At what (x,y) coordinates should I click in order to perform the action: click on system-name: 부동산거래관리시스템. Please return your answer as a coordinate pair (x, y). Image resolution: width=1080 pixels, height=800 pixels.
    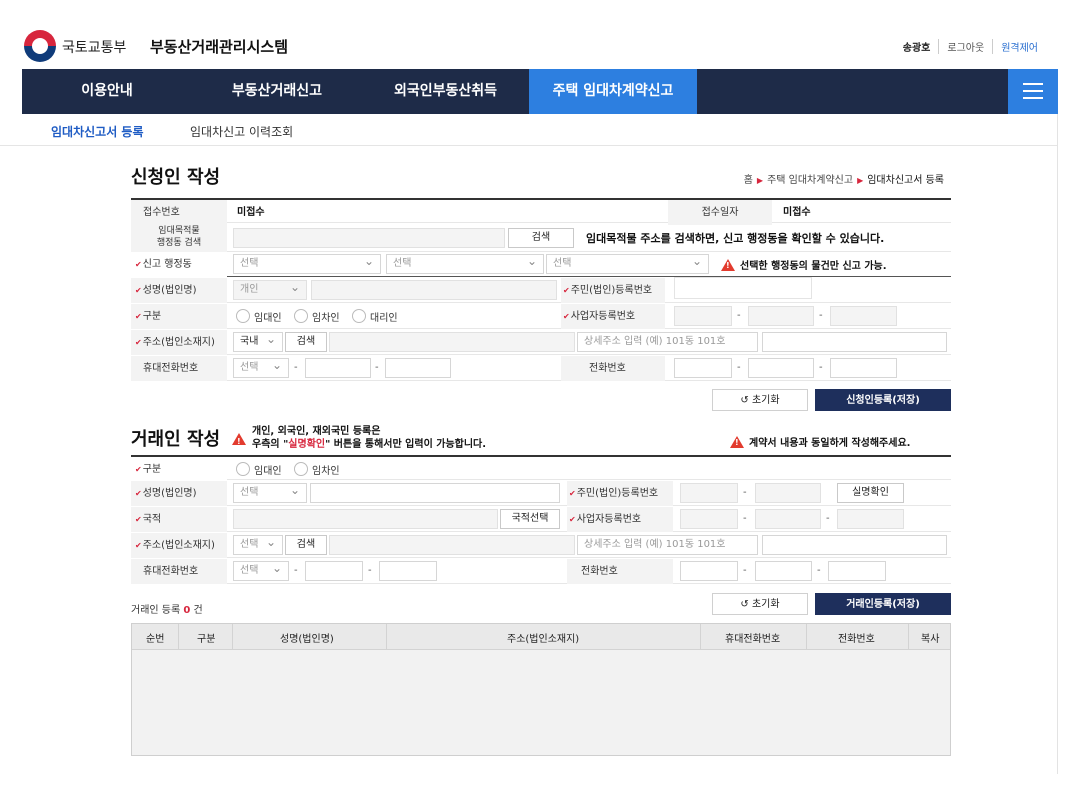
    Looking at the image, I should click on (219, 46).